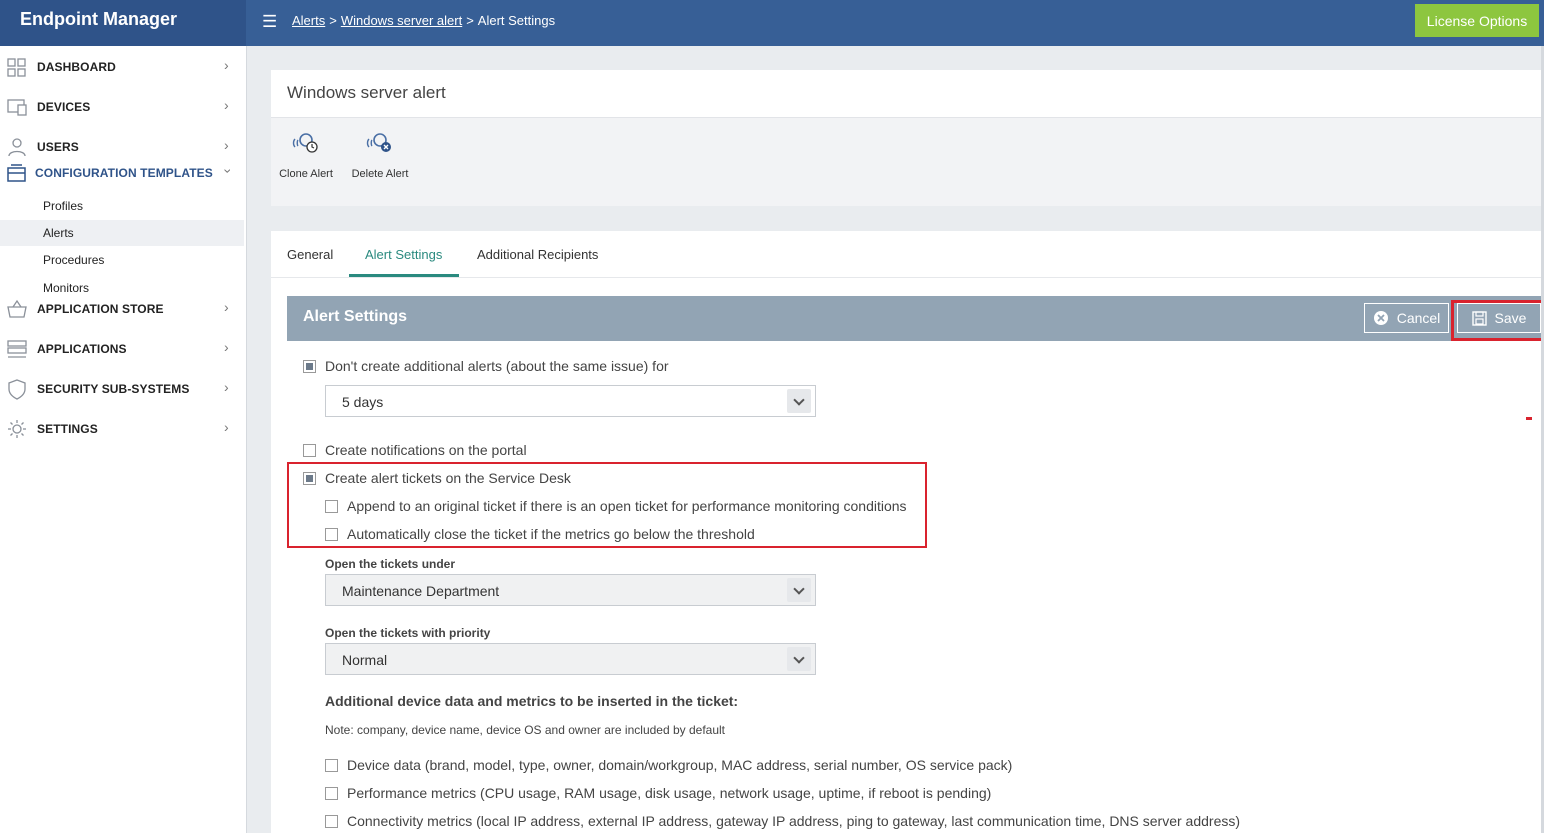 The width and height of the screenshot is (1544, 833). I want to click on users-icon, so click(17, 147).